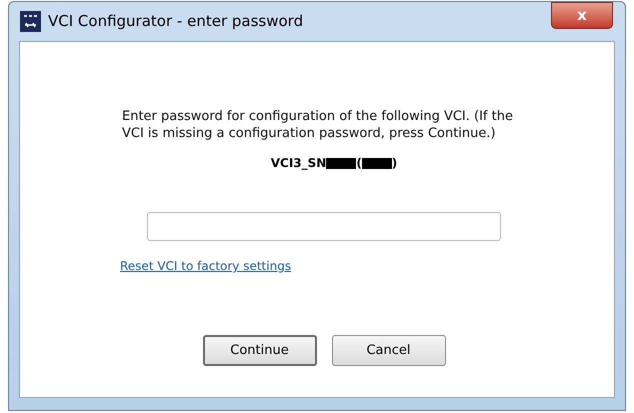 This screenshot has height=413, width=634. I want to click on reset-link: Reset VCI to factory settings, so click(206, 266).